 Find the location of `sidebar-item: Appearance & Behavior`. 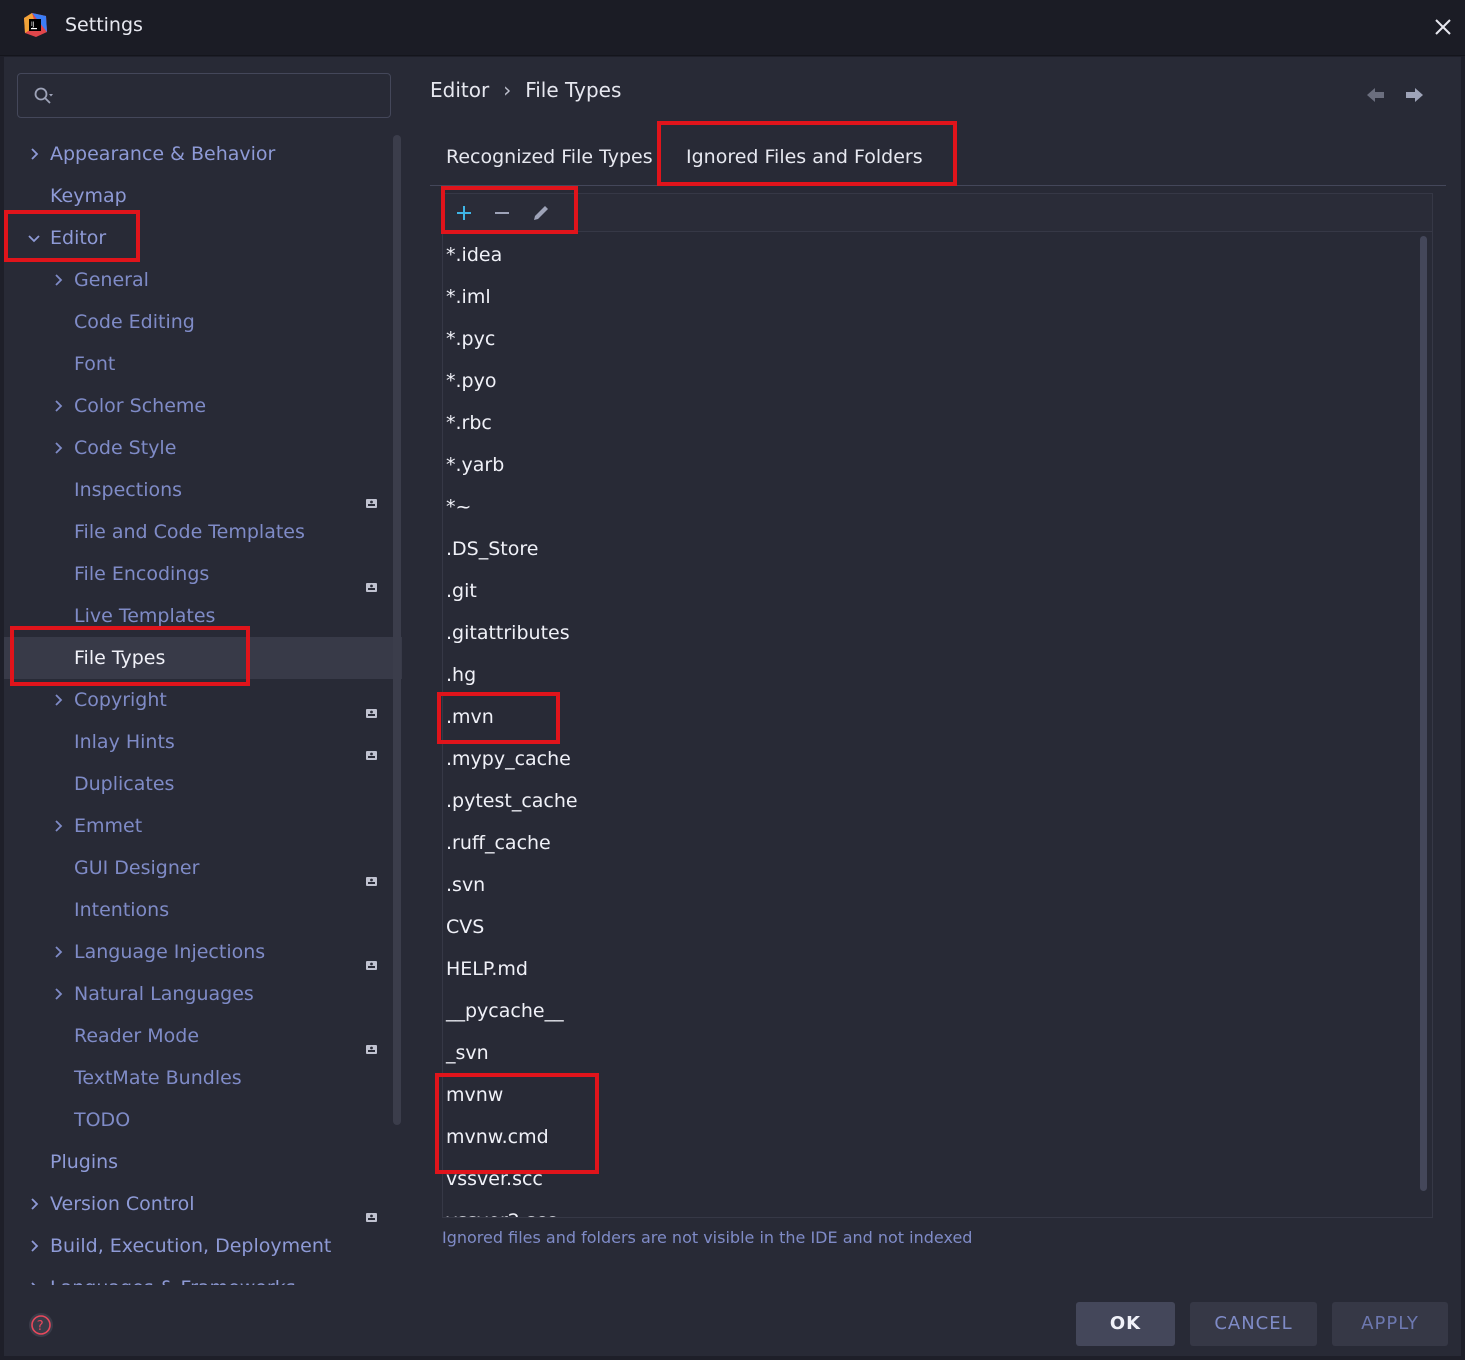

sidebar-item: Appearance & Behavior is located at coordinates (203, 154).